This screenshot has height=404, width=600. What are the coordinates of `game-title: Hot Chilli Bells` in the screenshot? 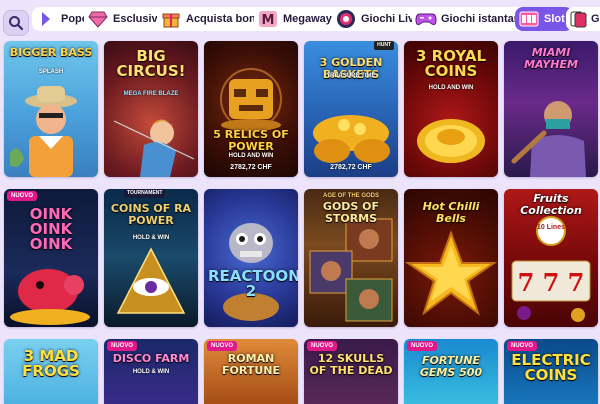 It's located at (451, 212).